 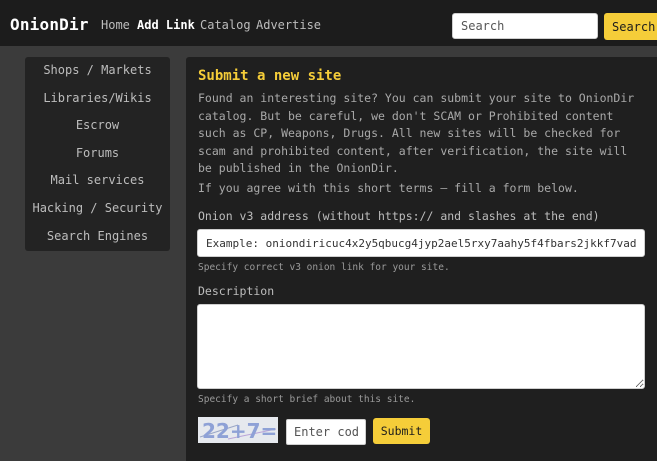 What do you see at coordinates (97, 126) in the screenshot?
I see `sidebar-item-escrow: Escrow` at bounding box center [97, 126].